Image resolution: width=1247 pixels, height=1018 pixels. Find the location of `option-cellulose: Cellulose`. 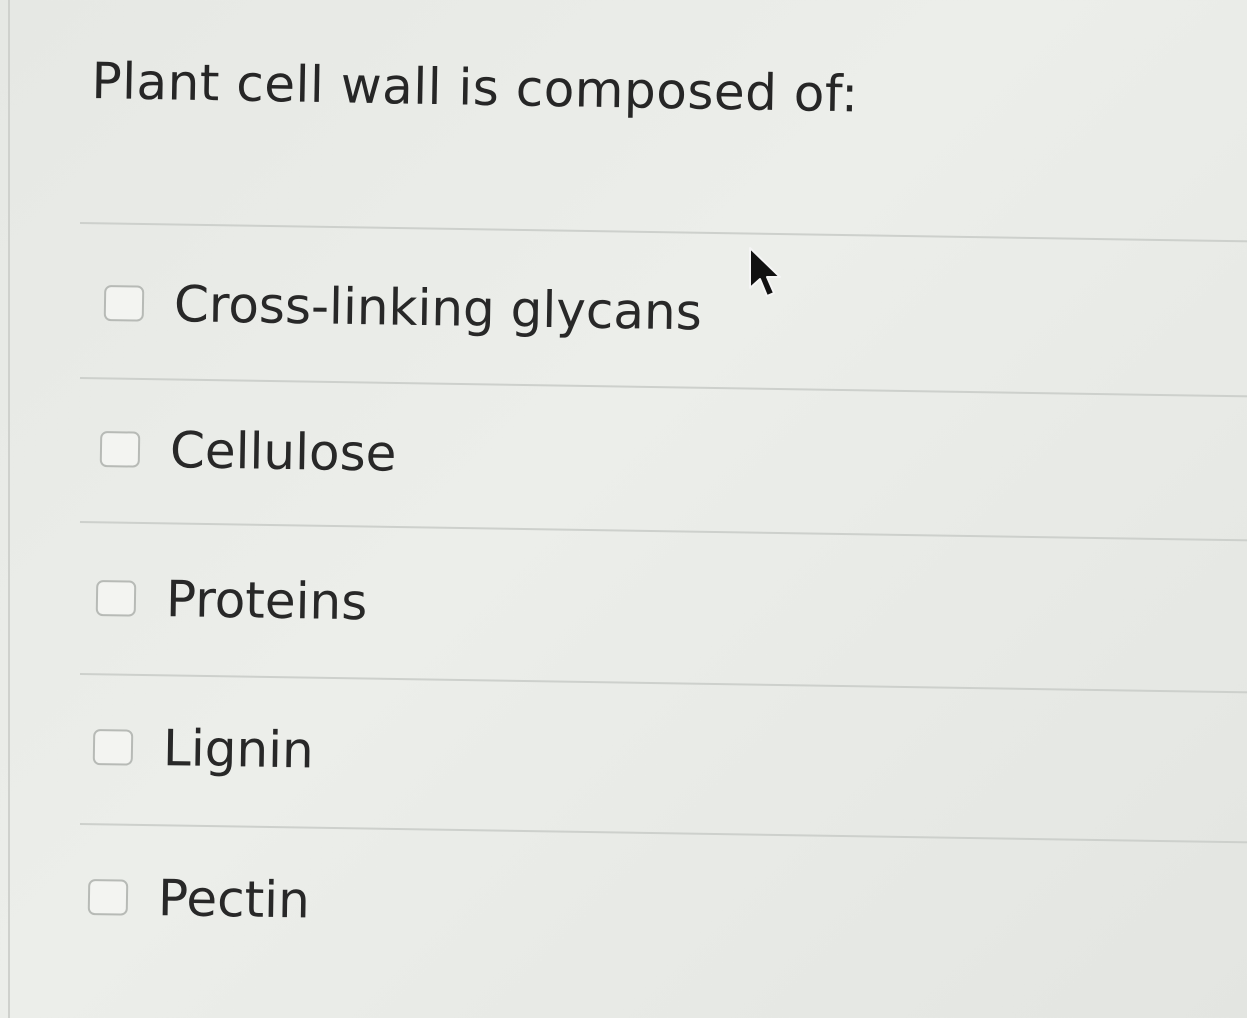

option-cellulose: Cellulose is located at coordinates (248, 451).